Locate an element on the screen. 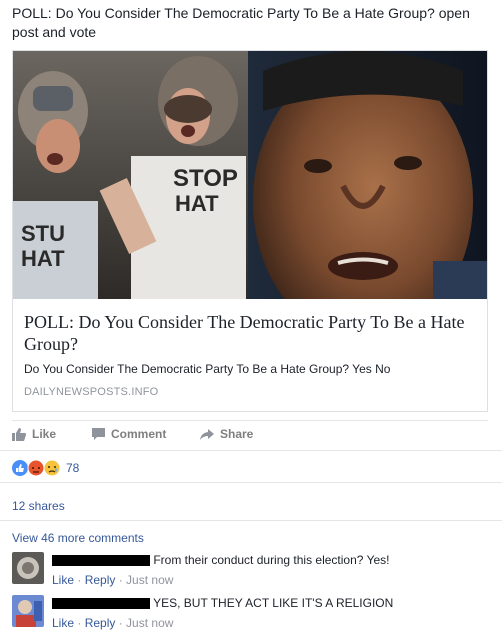 This screenshot has height=639, width=502. share-button: Share is located at coordinates (226, 434).